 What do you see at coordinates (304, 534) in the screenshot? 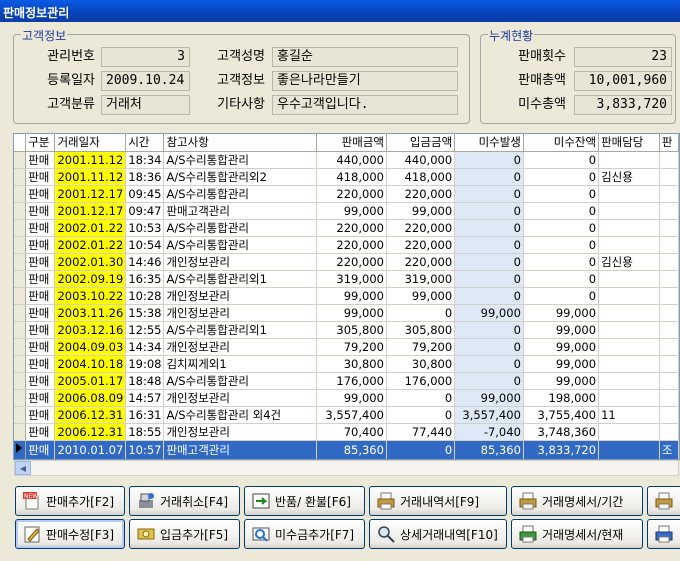
I see `unpaid-add-button: 미수금추가[F7]` at bounding box center [304, 534].